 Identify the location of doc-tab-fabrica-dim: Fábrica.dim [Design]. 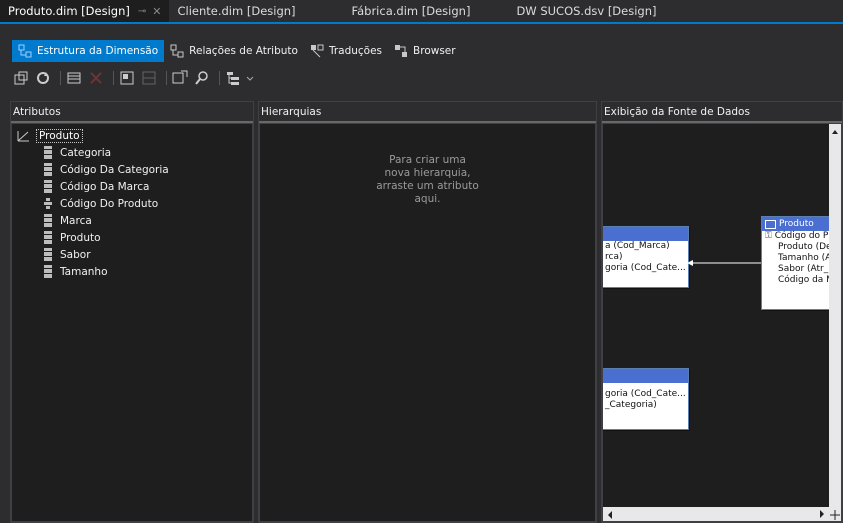
(411, 11).